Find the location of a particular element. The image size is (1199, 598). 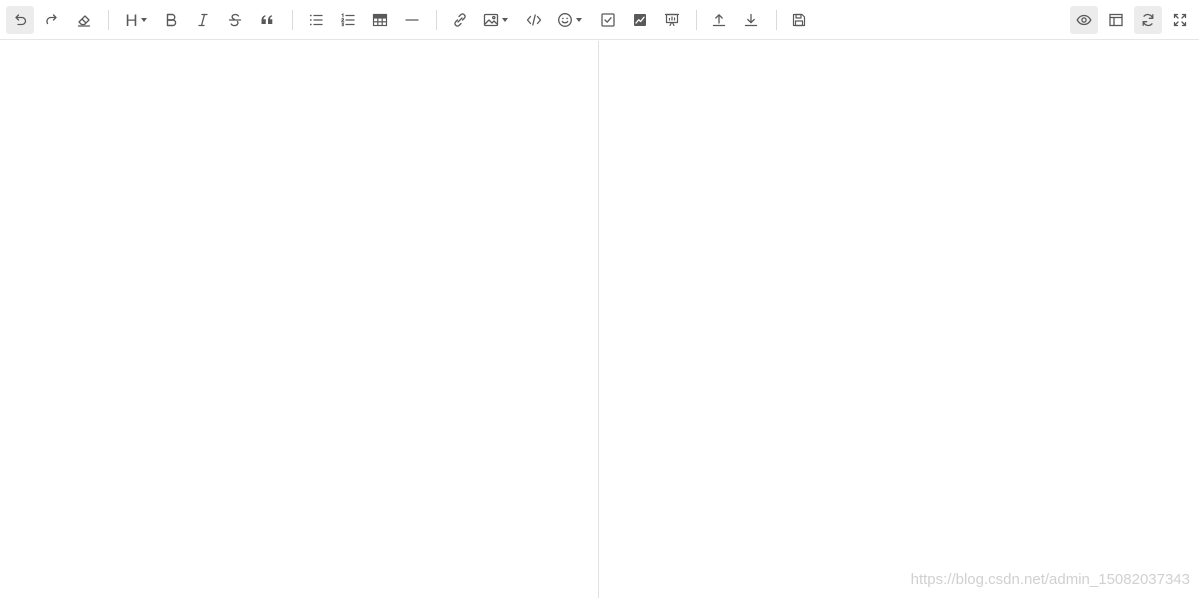

emoji-button is located at coordinates (569, 20).